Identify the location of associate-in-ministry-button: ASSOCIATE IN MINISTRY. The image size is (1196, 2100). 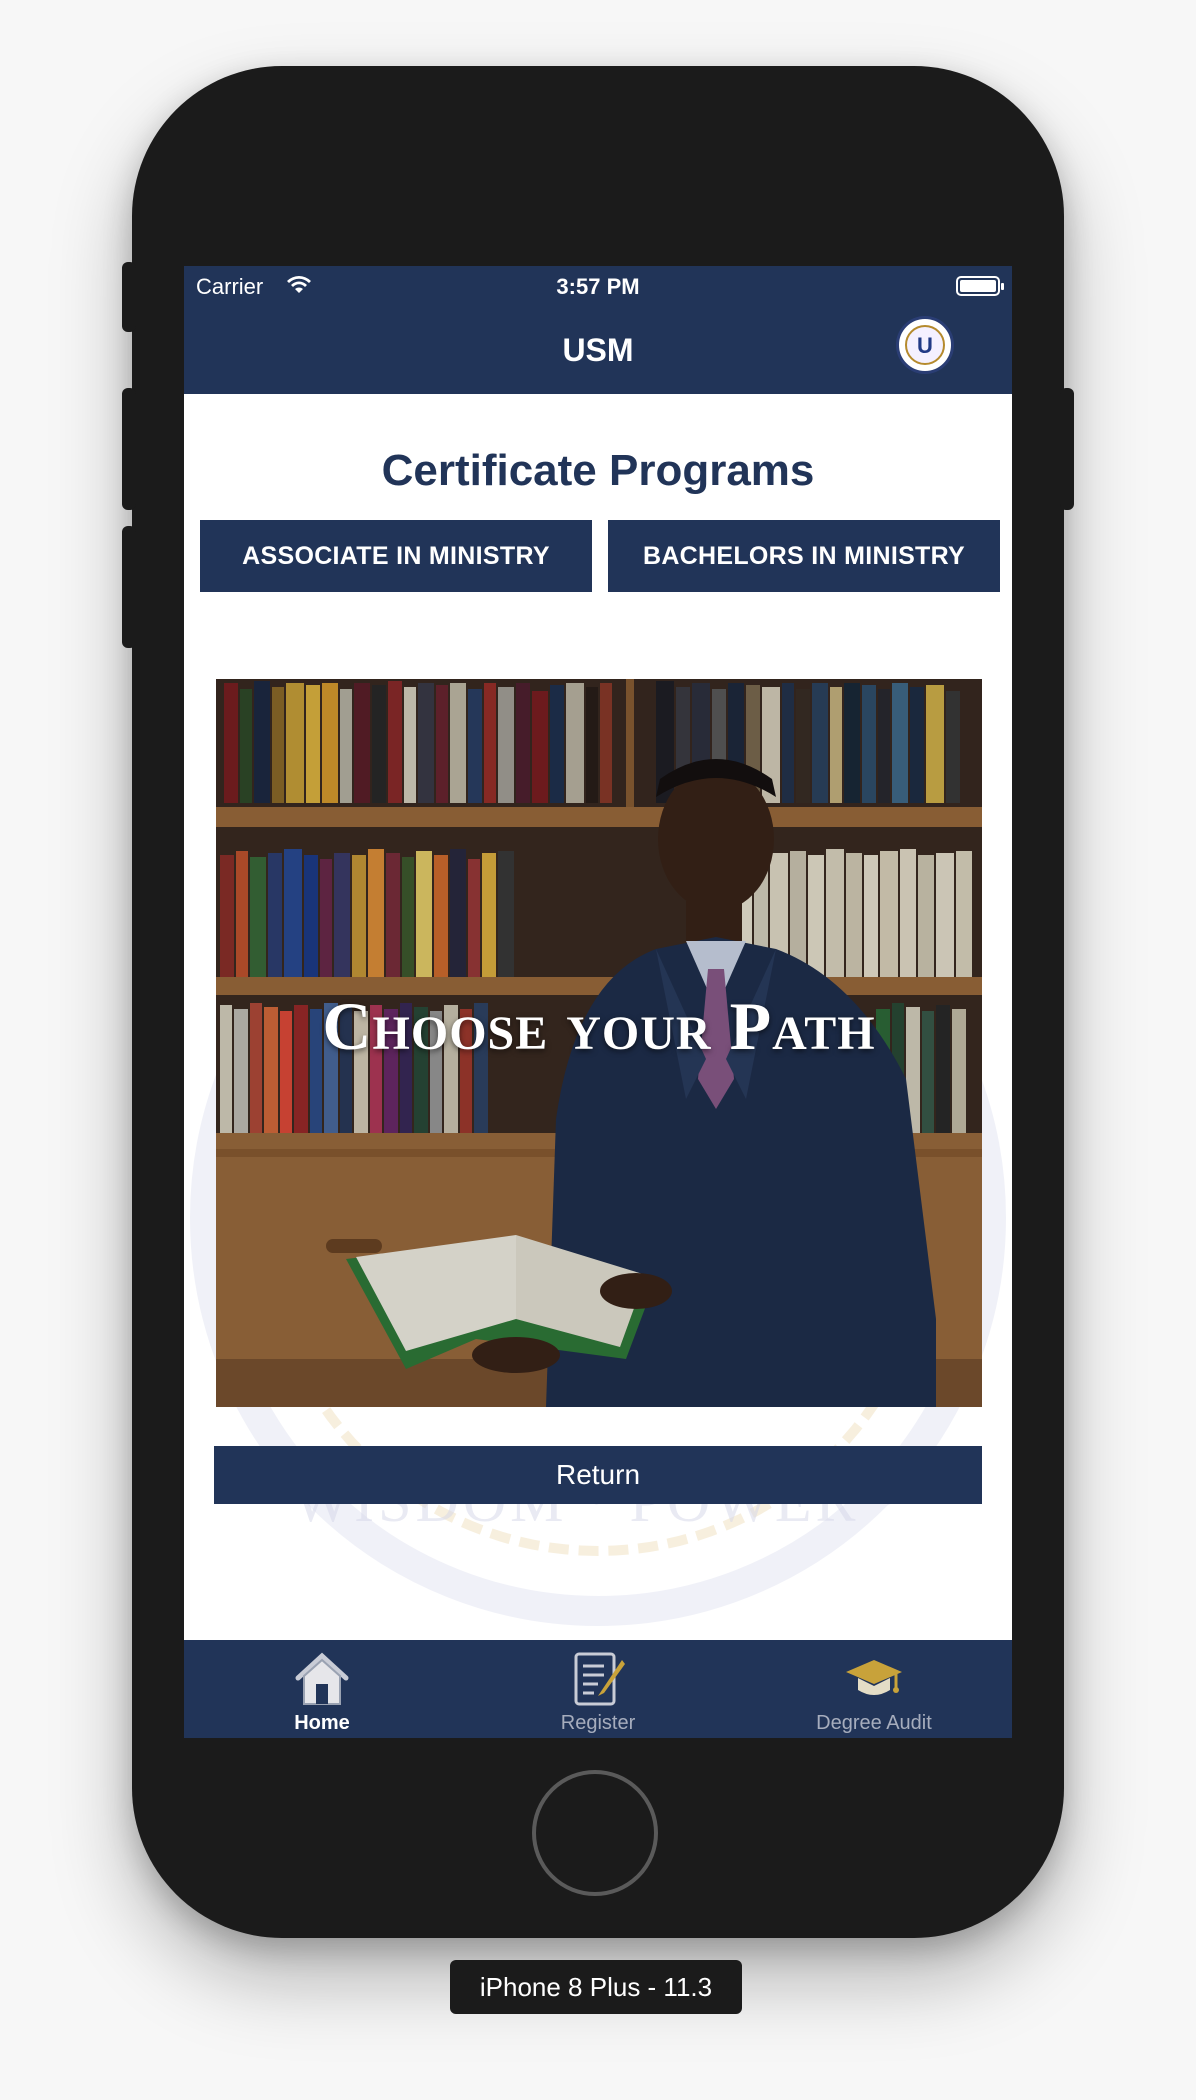
(396, 556).